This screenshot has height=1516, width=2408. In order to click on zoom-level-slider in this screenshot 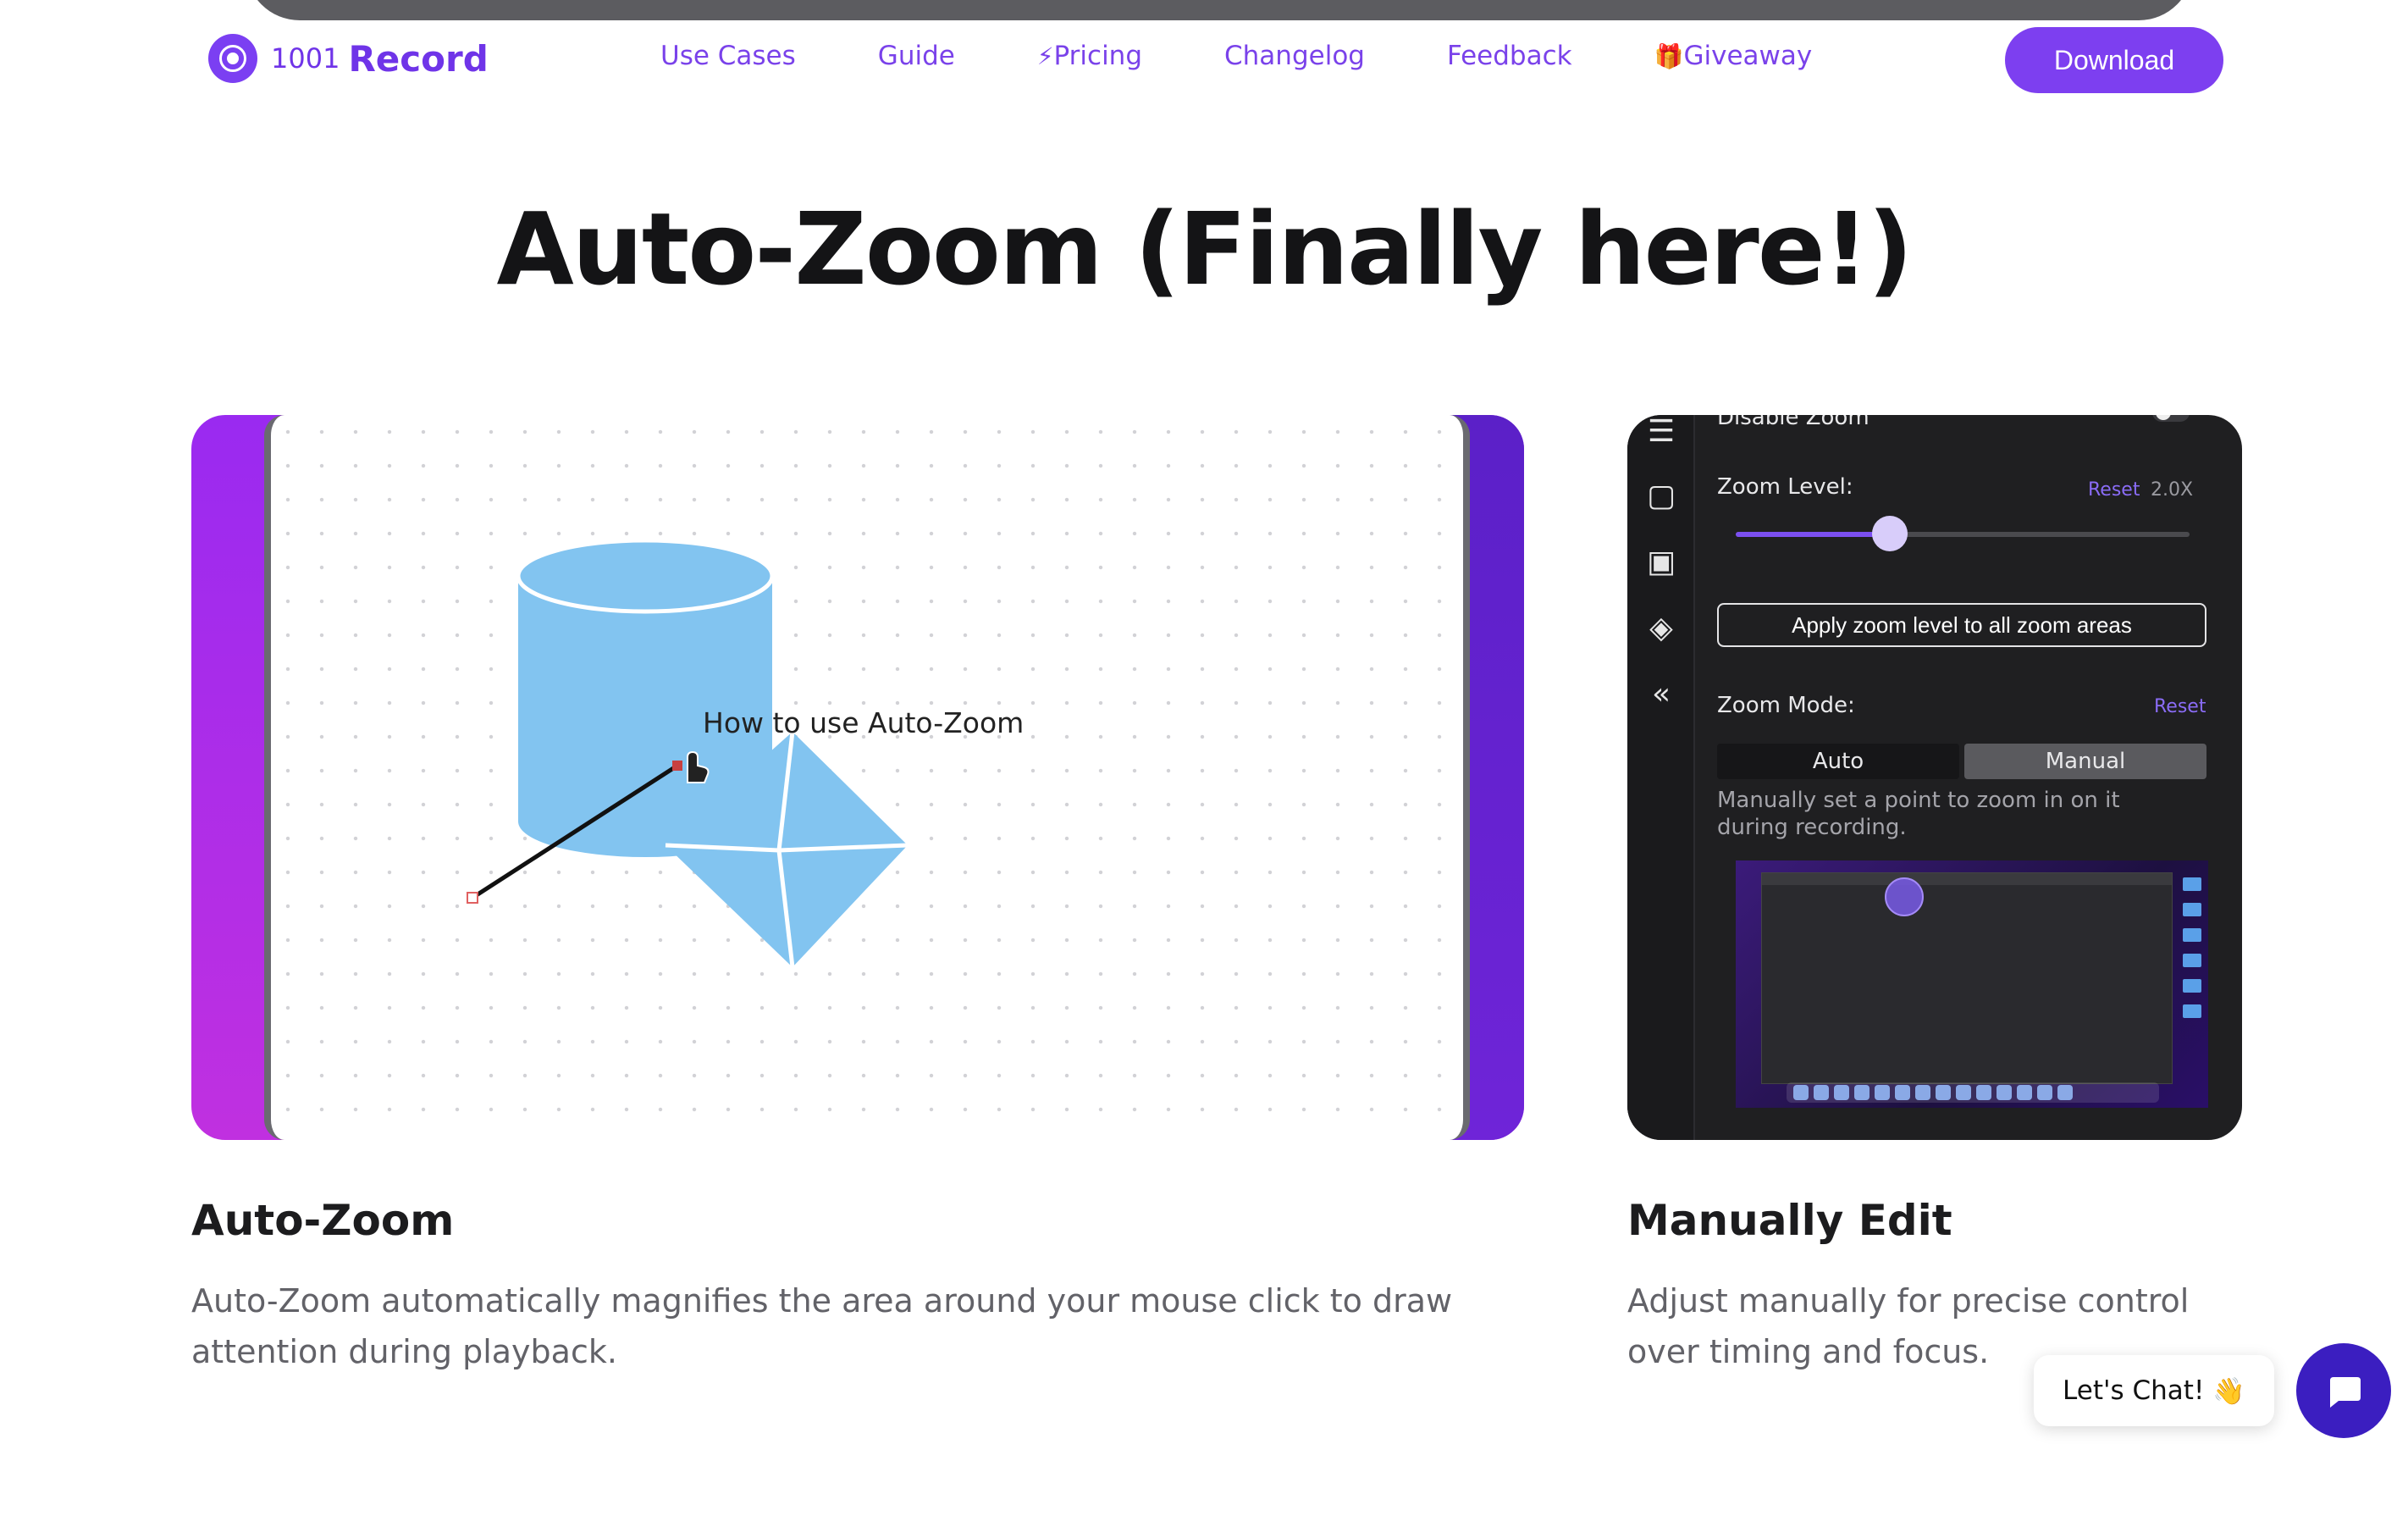, I will do `click(1963, 533)`.